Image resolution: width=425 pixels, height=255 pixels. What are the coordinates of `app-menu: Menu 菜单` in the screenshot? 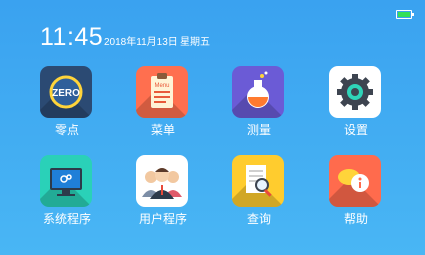 It's located at (163, 111).